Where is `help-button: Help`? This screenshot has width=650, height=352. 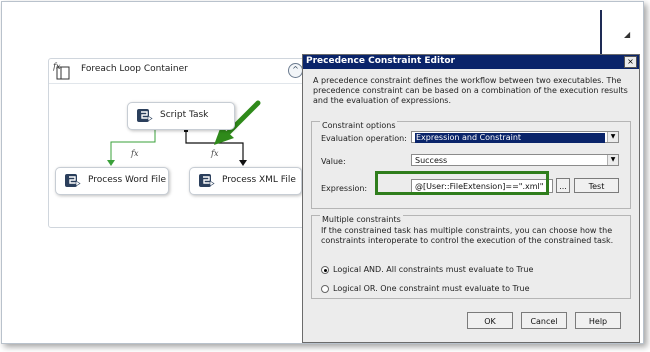
help-button: Help is located at coordinates (598, 320).